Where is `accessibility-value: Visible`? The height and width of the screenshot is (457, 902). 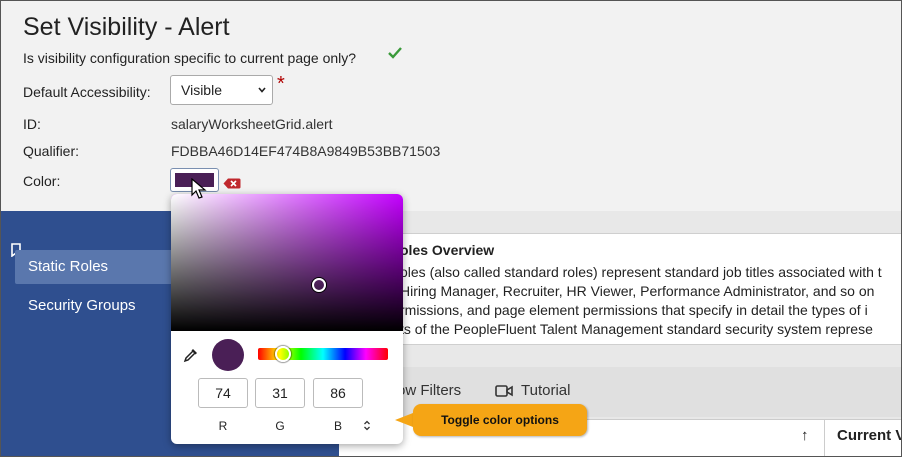 accessibility-value: Visible is located at coordinates (201, 90).